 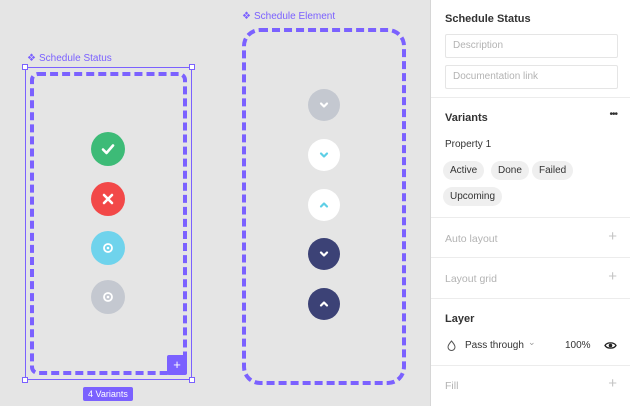 I want to click on variants-count-badge: 4 Variants, so click(x=108, y=394).